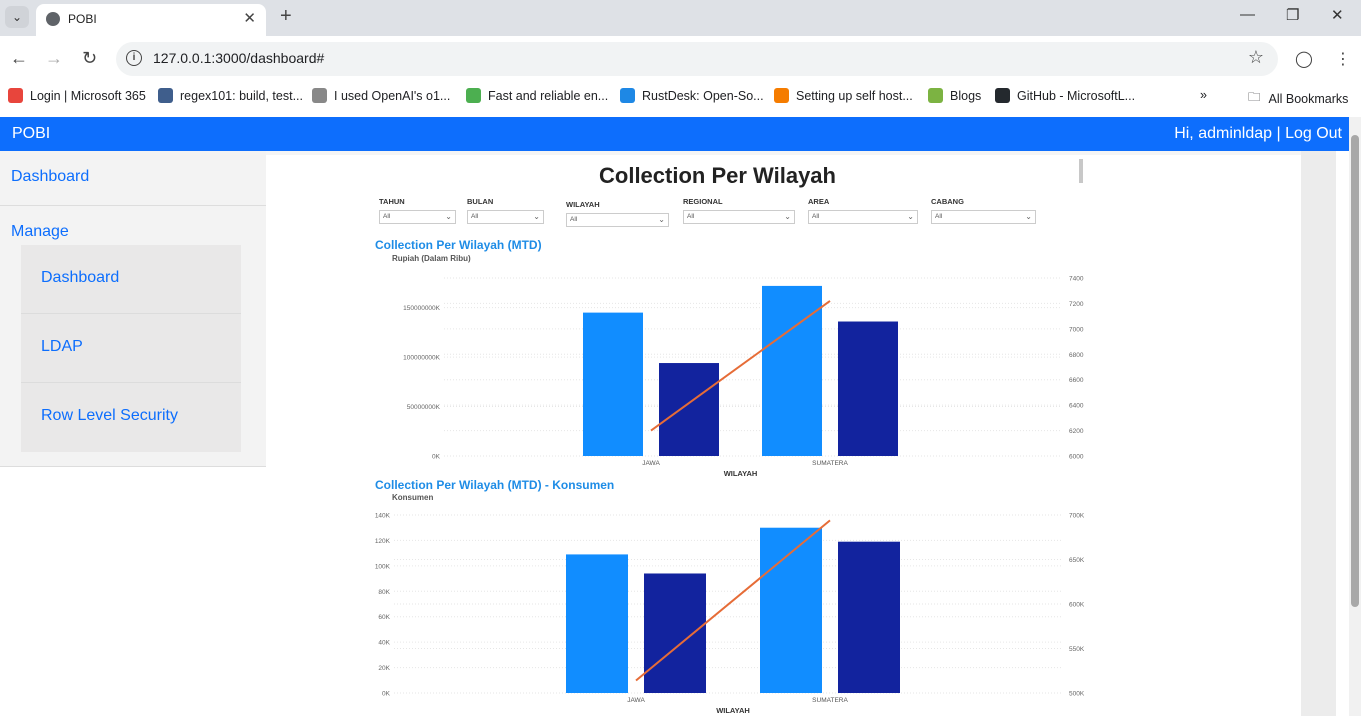 The height and width of the screenshot is (716, 1361). What do you see at coordinates (1292, 15) in the screenshot?
I see `restore-icon: ❐` at bounding box center [1292, 15].